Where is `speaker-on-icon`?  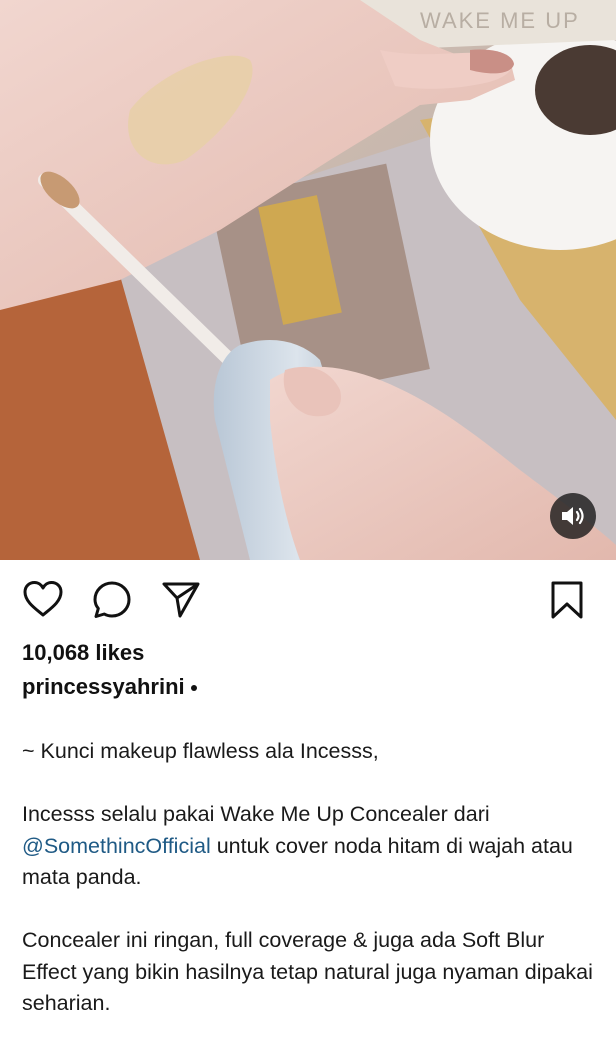 speaker-on-icon is located at coordinates (573, 516).